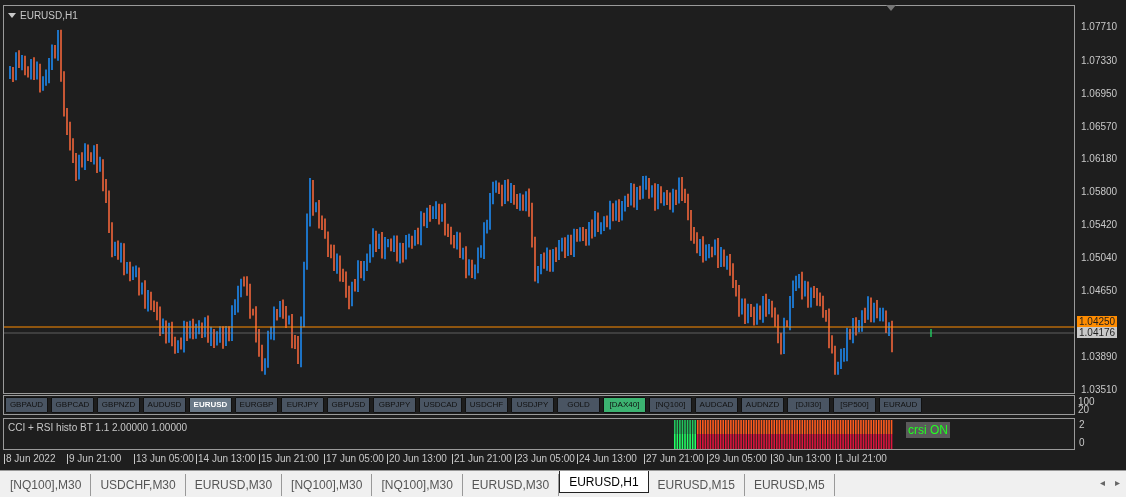 Image resolution: width=1126 pixels, height=497 pixels. Describe the element at coordinates (1099, 390) in the screenshot. I see `price-axis-label: 1.03510` at that location.